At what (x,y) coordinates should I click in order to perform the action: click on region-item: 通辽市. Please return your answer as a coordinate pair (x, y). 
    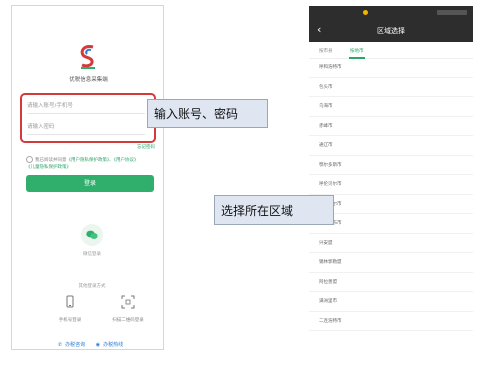
    Looking at the image, I should click on (391, 146).